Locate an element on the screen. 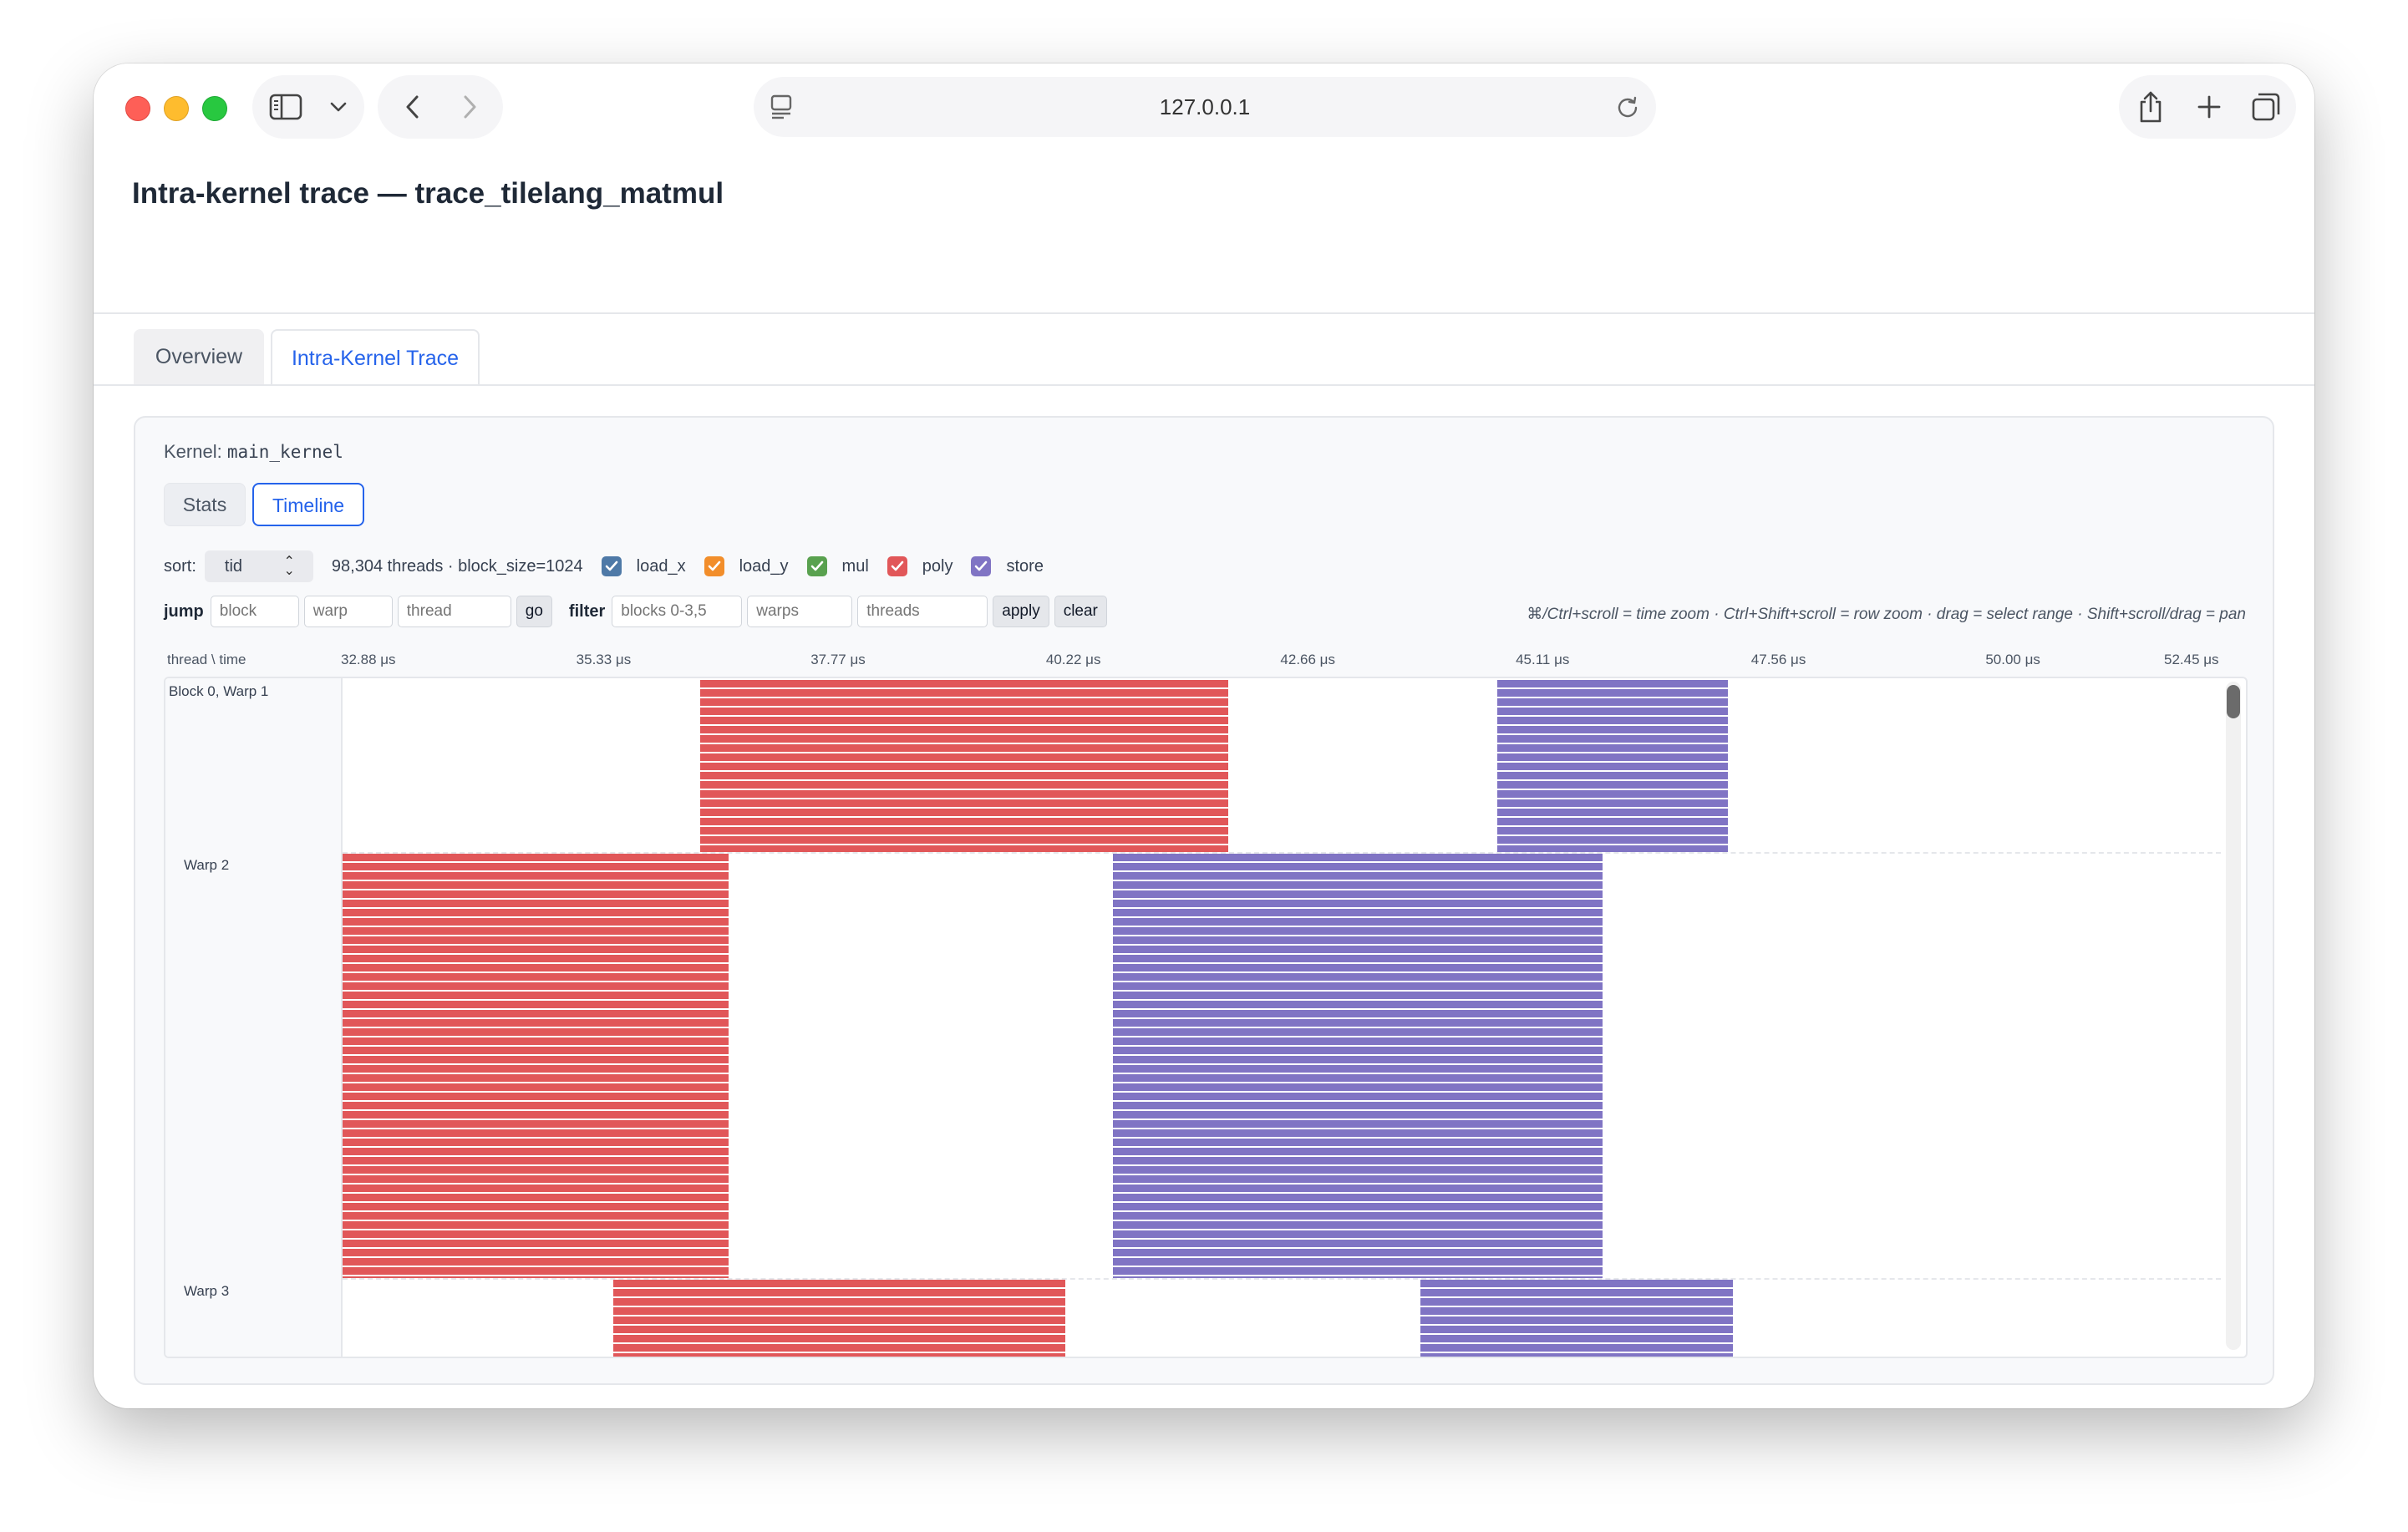 The width and height of the screenshot is (2408, 1532). chevron-down-icon is located at coordinates (339, 107).